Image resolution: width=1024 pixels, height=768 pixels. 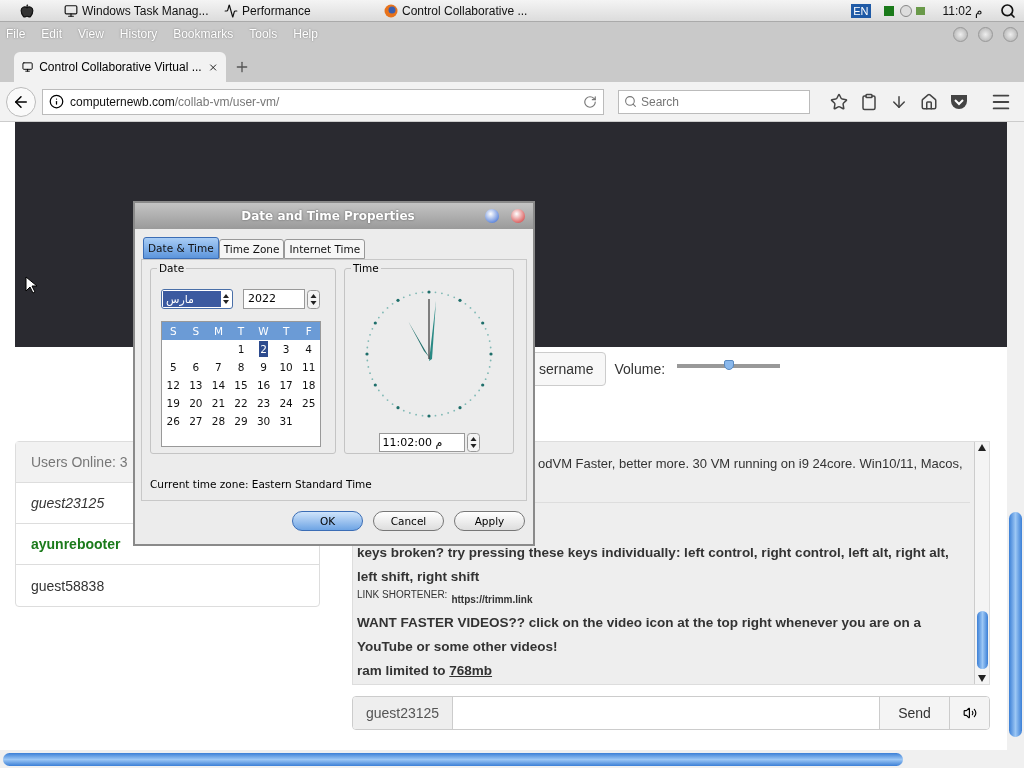 I want to click on group-label: Time, so click(x=366, y=268).